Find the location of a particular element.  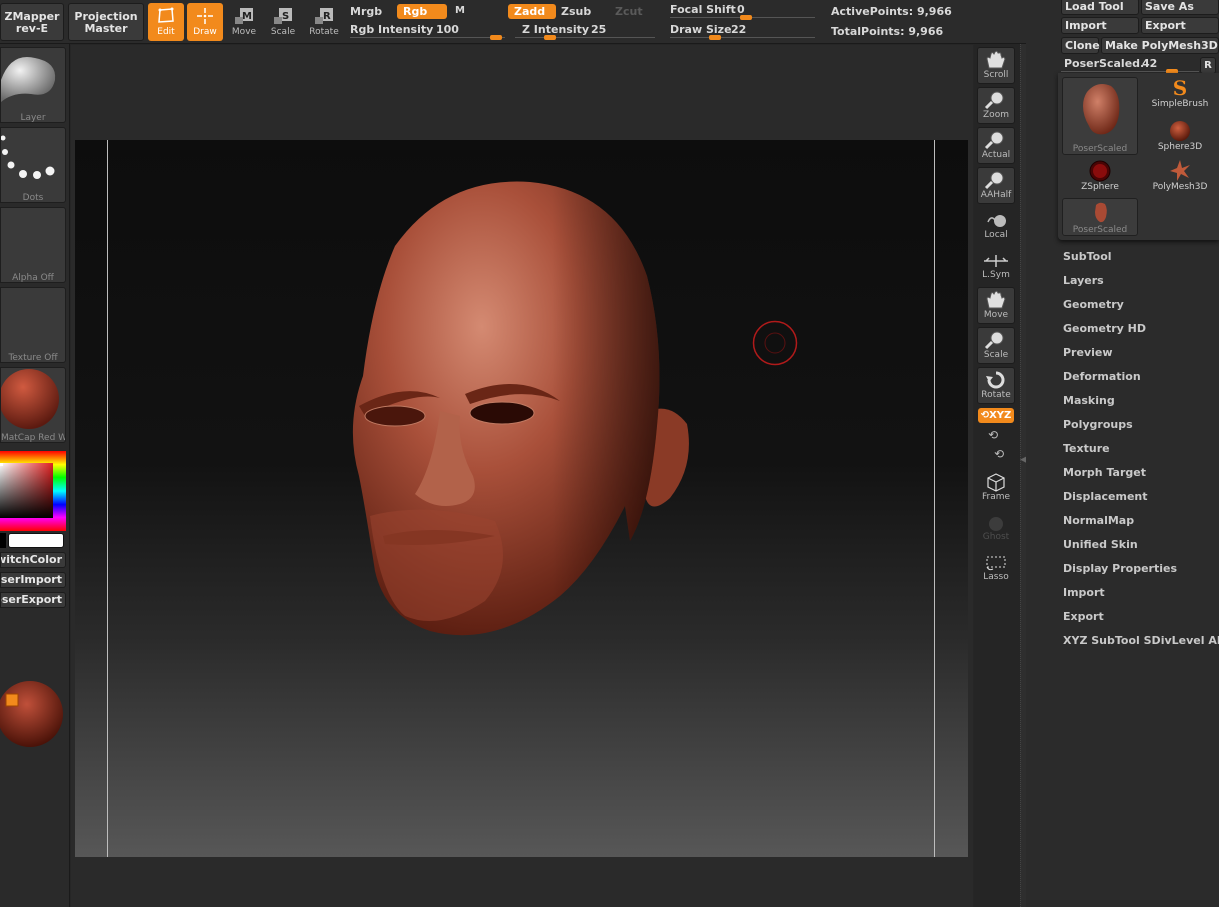

sphere-icon is located at coordinates (996, 524).